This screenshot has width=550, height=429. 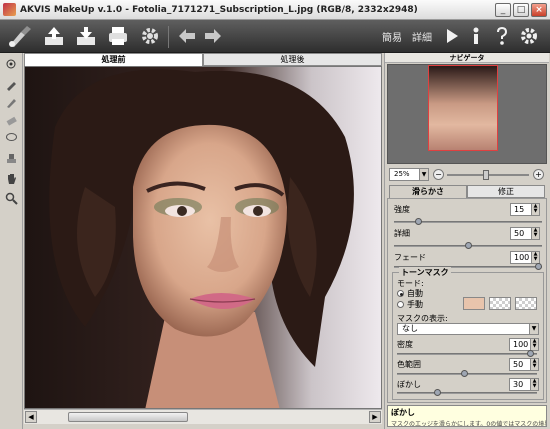 I want to click on canvas-scrollbar: ◀ ▶, so click(x=203, y=416).